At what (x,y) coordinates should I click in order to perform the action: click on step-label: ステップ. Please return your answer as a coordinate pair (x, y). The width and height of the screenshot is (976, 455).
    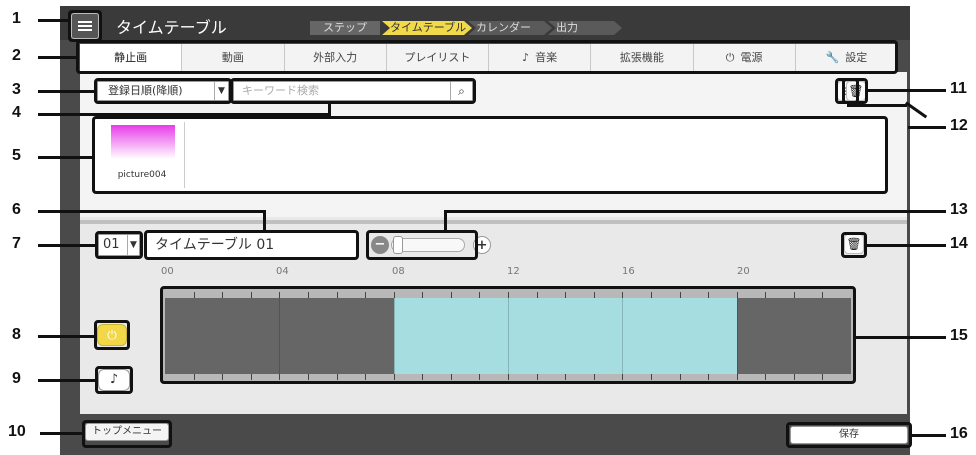
    Looking at the image, I should click on (345, 28).